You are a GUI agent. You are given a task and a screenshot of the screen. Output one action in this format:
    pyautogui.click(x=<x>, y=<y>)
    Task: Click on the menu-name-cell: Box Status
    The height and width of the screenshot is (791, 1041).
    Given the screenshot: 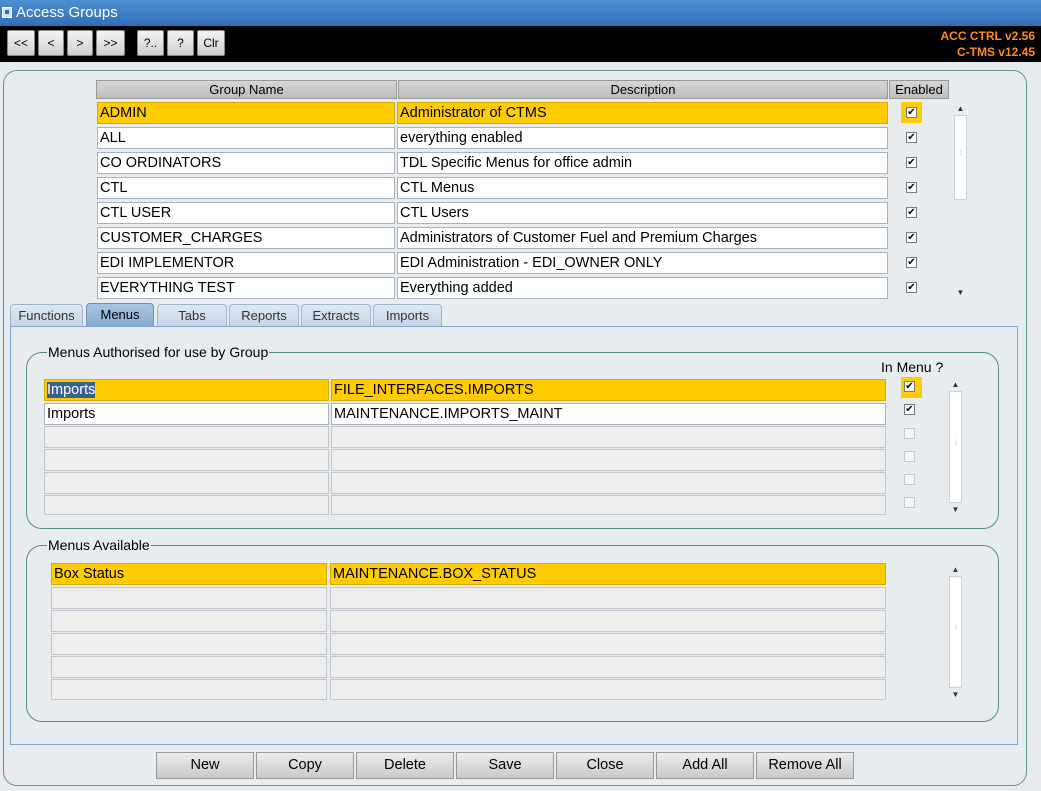 What is the action you would take?
    pyautogui.click(x=189, y=574)
    